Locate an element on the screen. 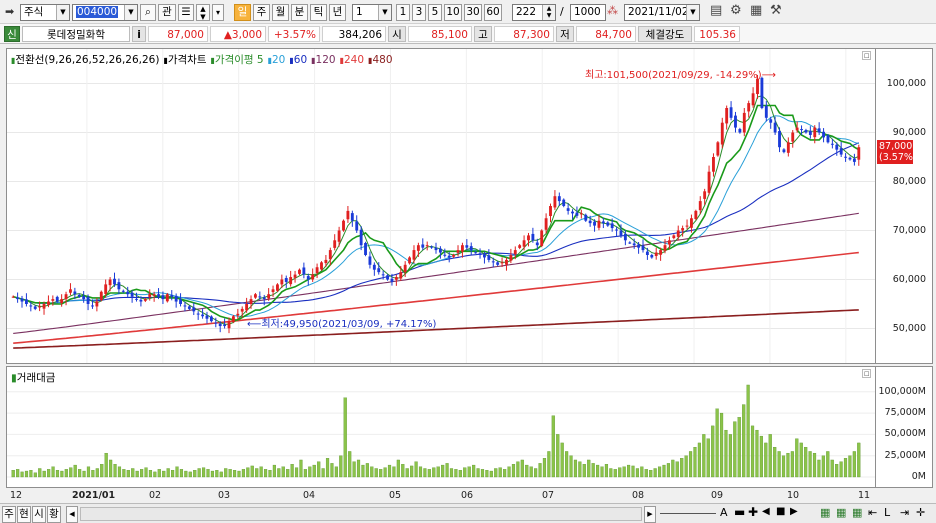 The image size is (936, 523). print-icon: ▦ is located at coordinates (756, 10).